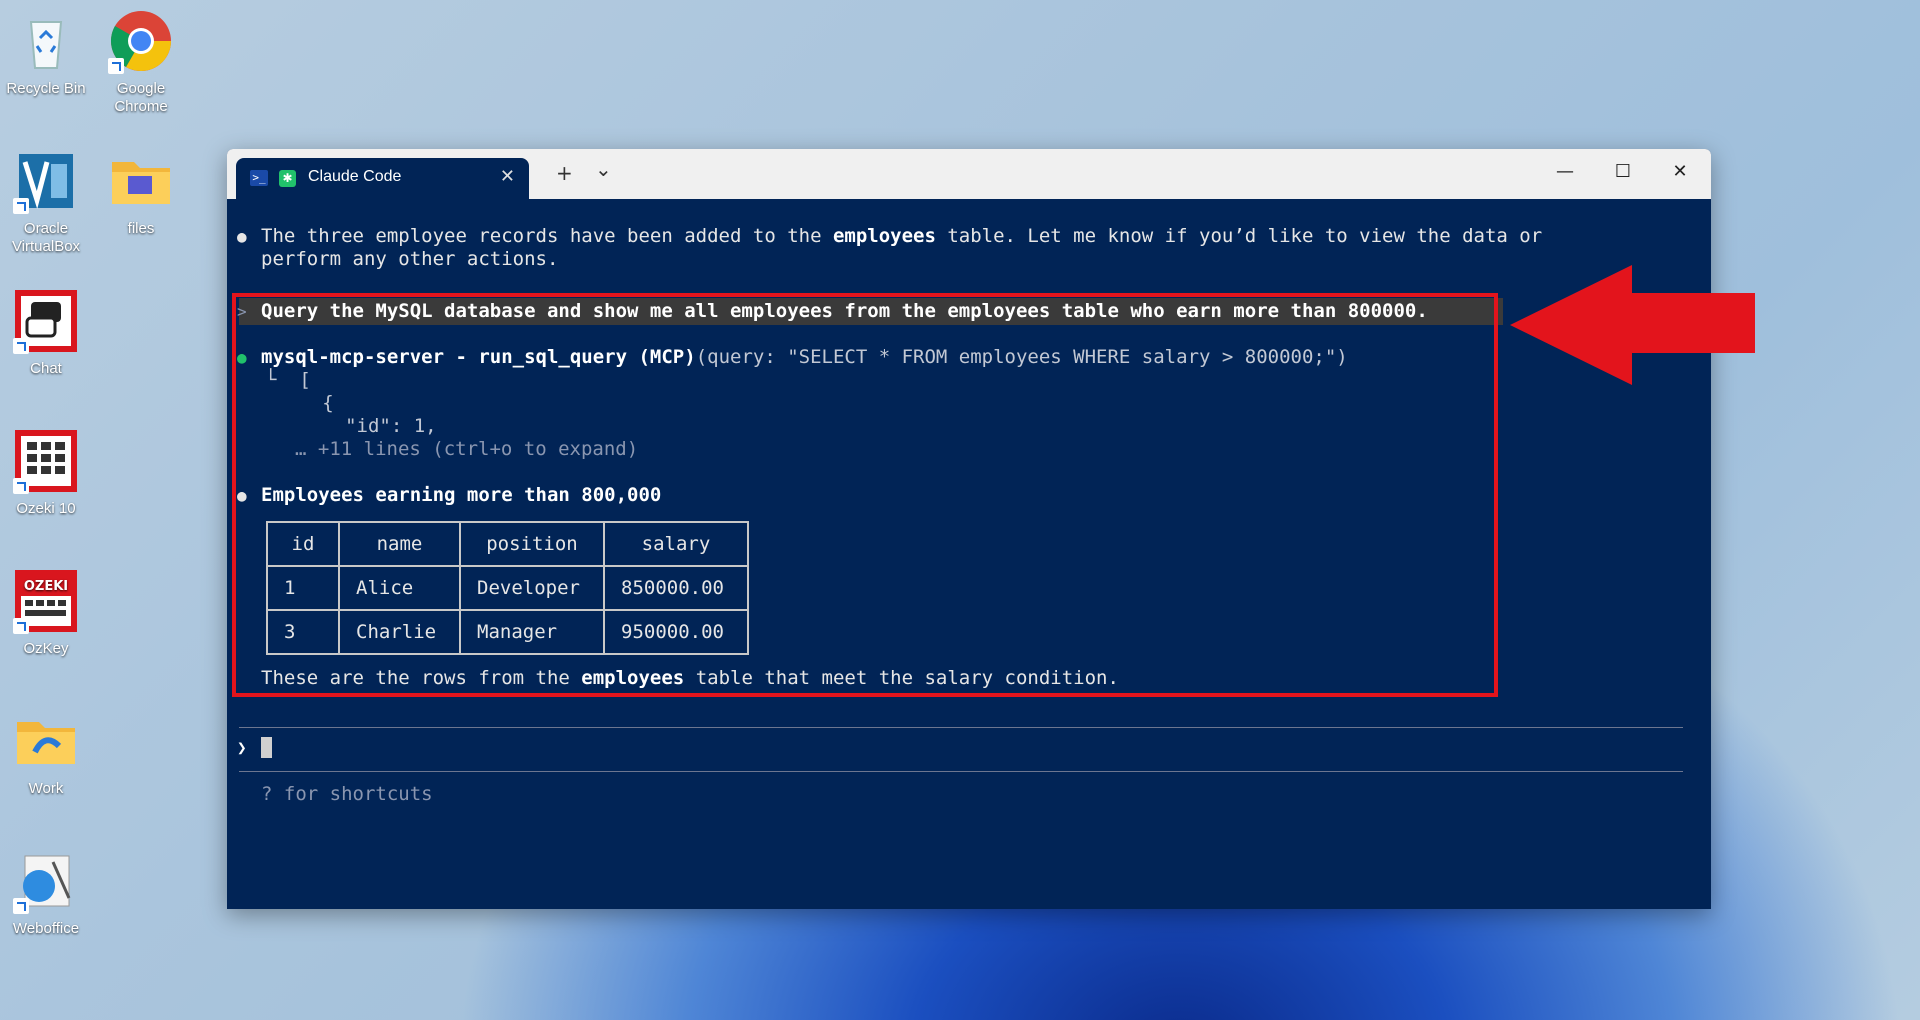 The width and height of the screenshot is (1920, 1020). I want to click on ozkey-icon: OZEKI OzKey, so click(46, 613).